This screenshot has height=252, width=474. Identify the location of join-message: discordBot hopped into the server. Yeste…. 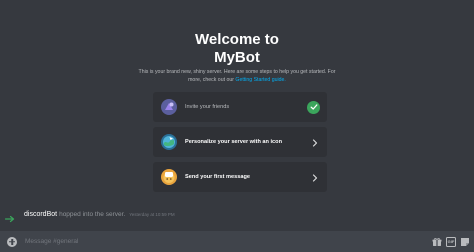
(237, 215).